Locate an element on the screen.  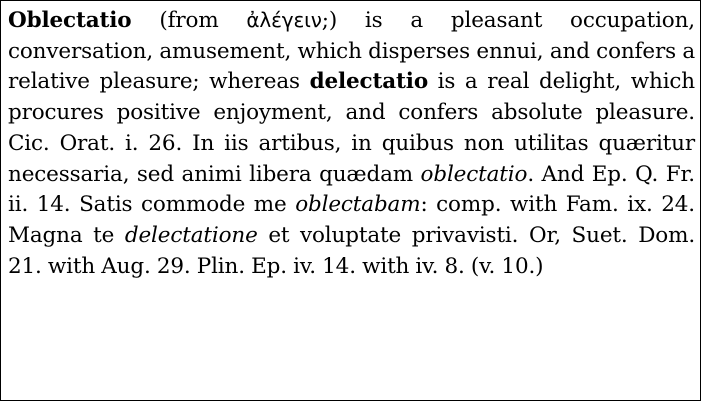
headword: Oblectatio is located at coordinates (70, 20).